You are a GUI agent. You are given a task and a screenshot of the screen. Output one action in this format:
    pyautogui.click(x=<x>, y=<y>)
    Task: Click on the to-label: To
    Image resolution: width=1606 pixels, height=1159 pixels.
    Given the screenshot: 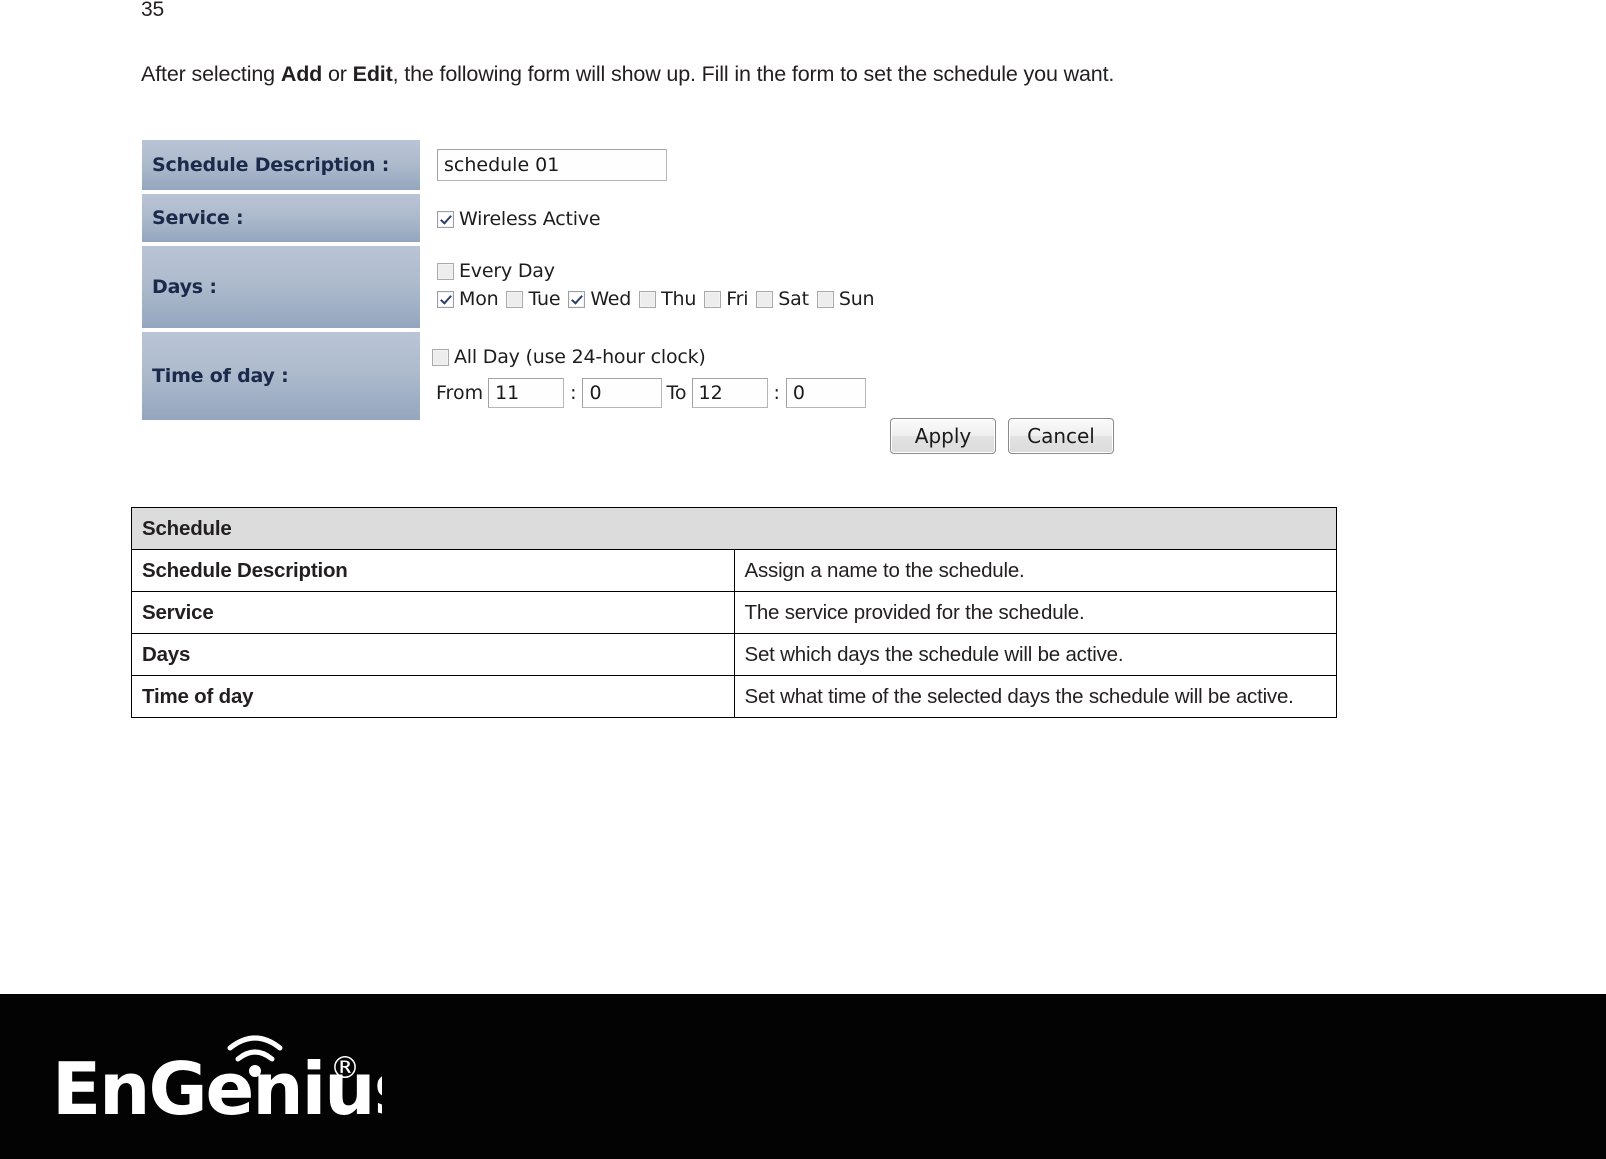 What is the action you would take?
    pyautogui.click(x=676, y=393)
    